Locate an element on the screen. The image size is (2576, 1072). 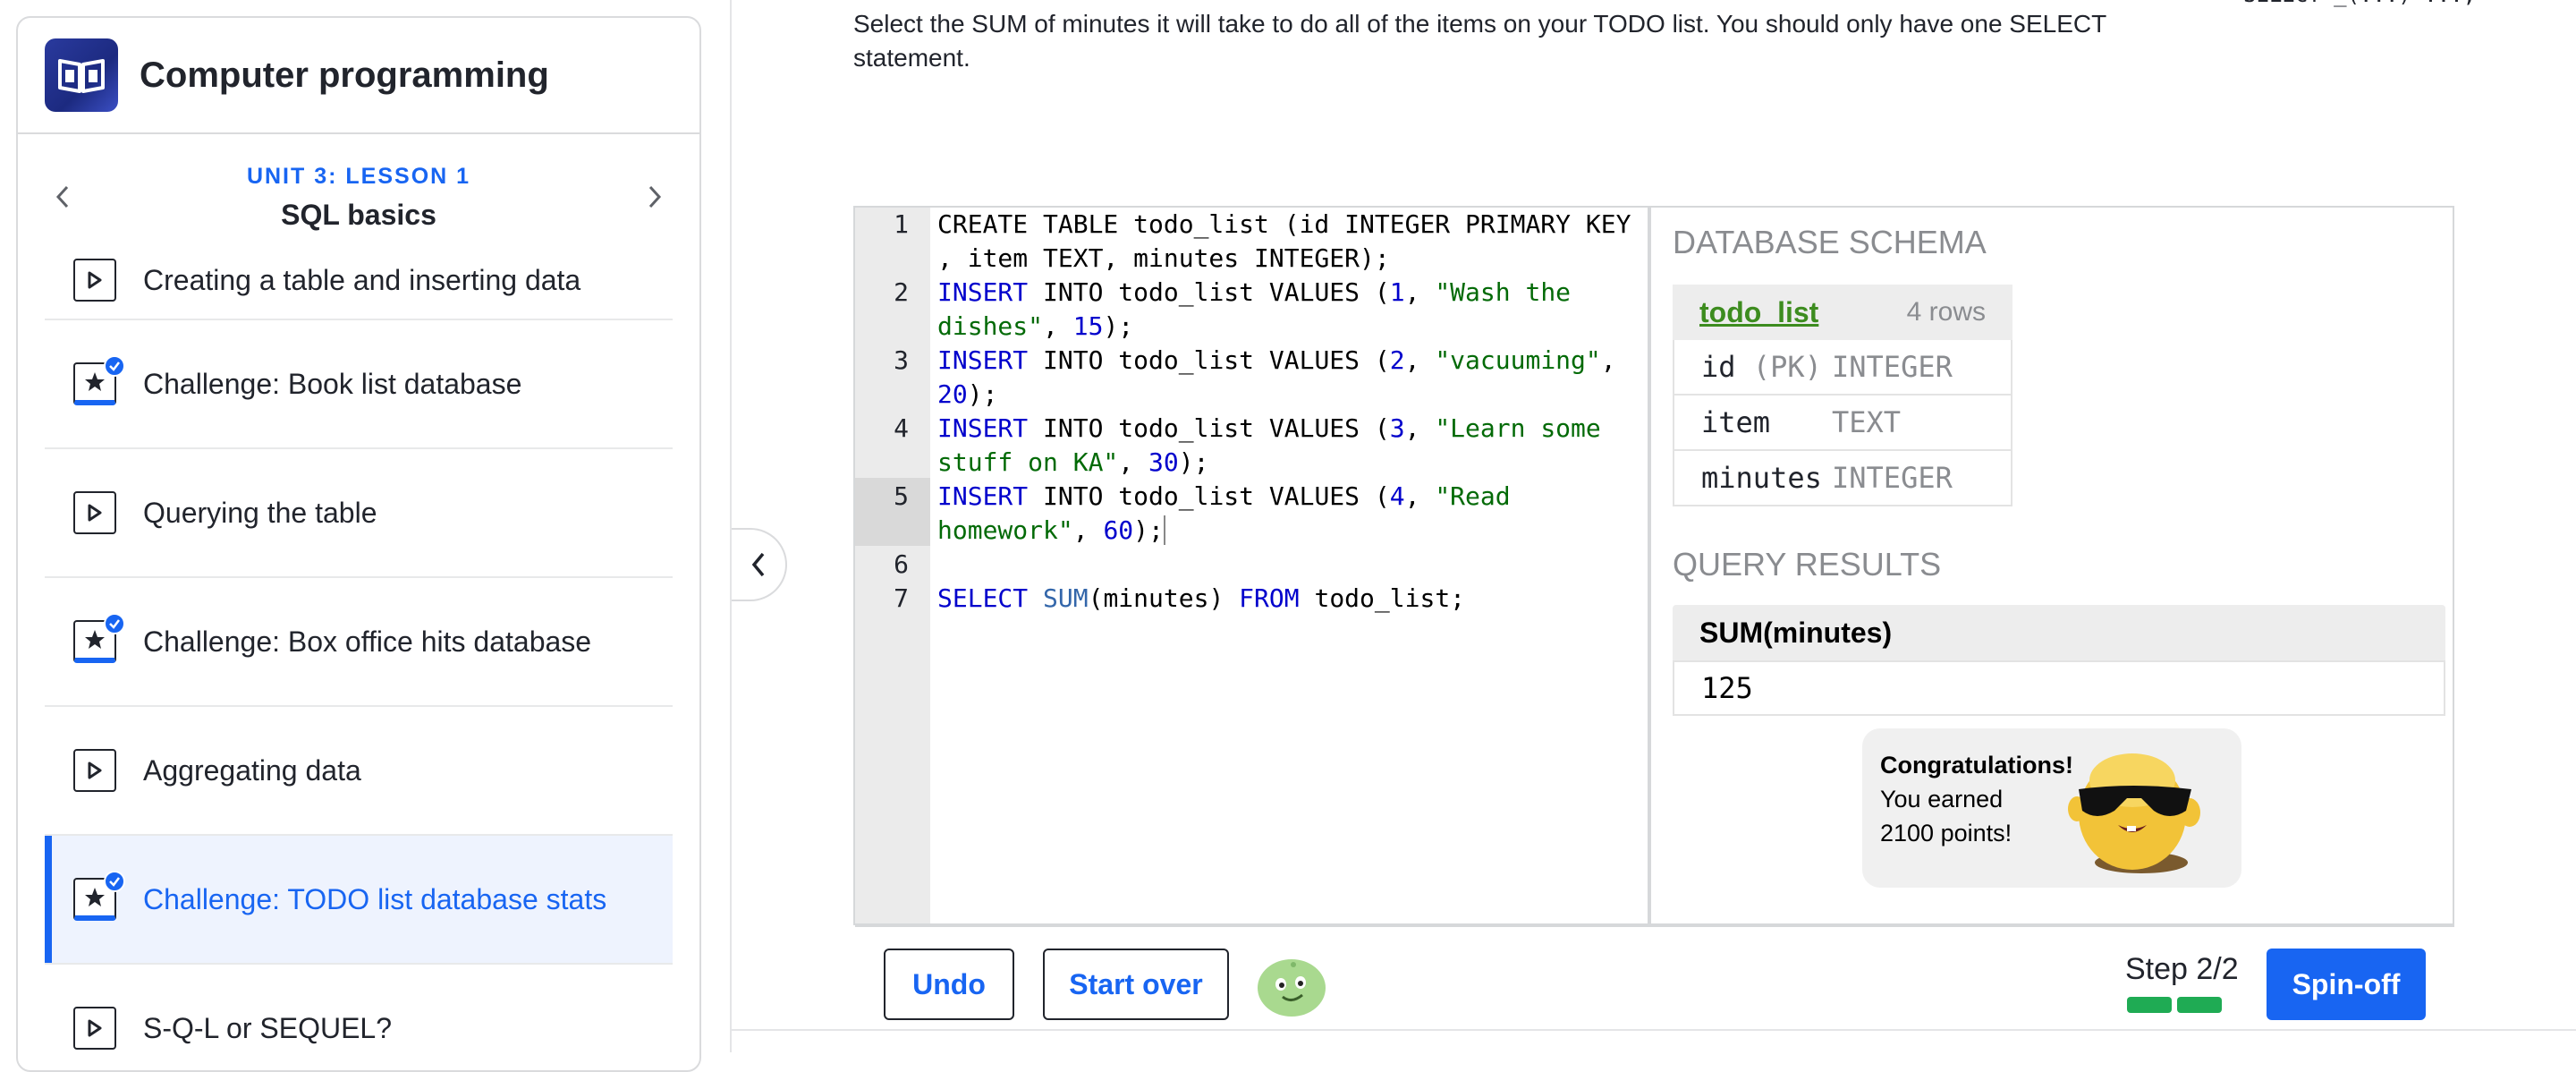
chevron-right-icon is located at coordinates (655, 196).